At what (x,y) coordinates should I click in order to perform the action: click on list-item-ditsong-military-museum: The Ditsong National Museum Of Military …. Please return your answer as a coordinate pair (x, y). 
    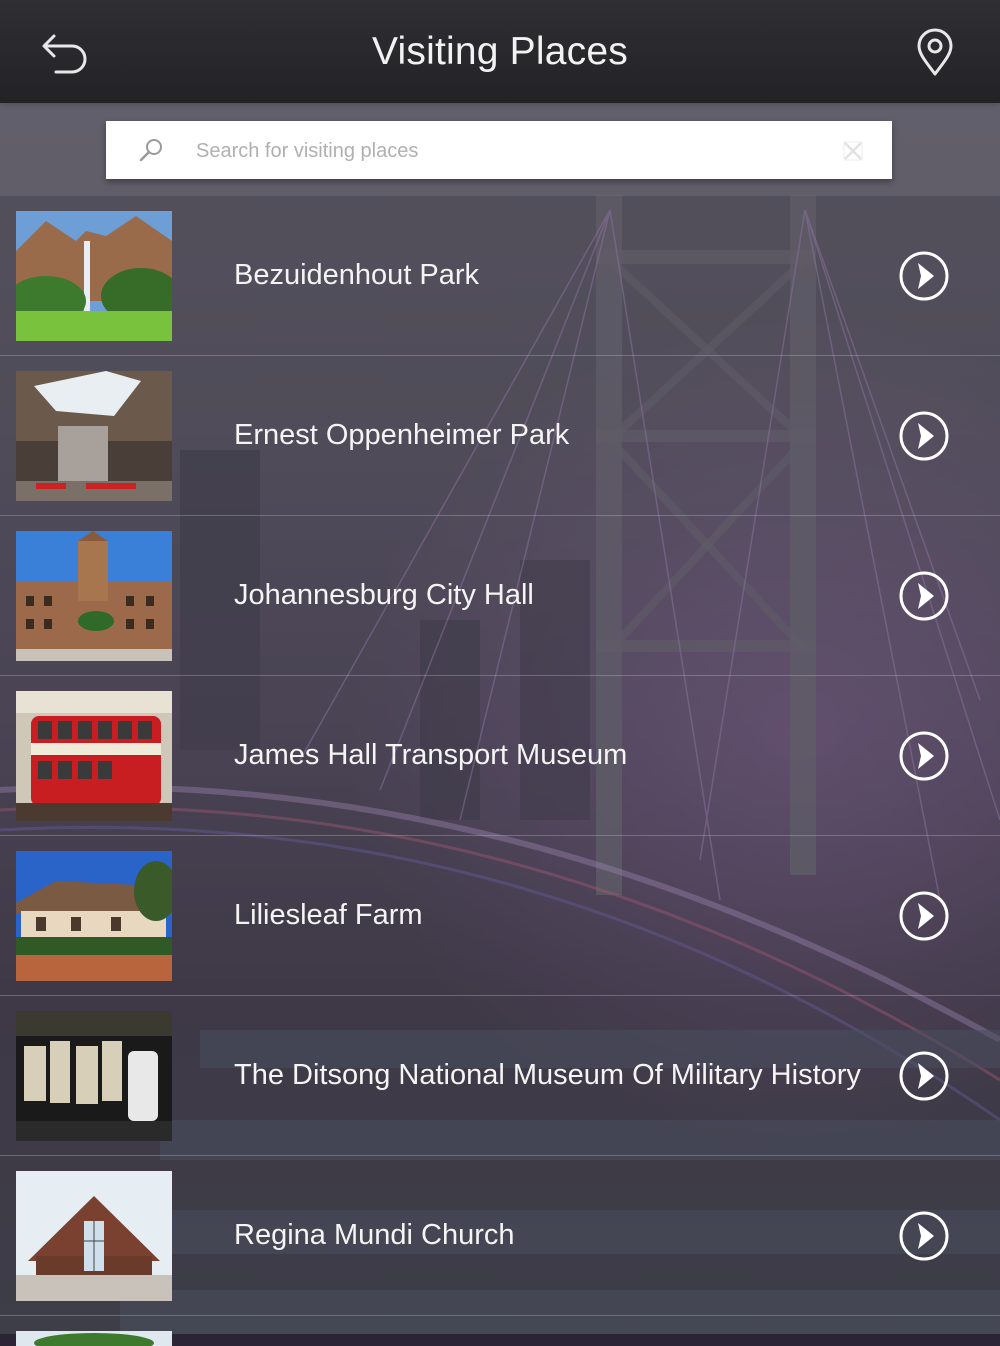
    Looking at the image, I should click on (500, 1076).